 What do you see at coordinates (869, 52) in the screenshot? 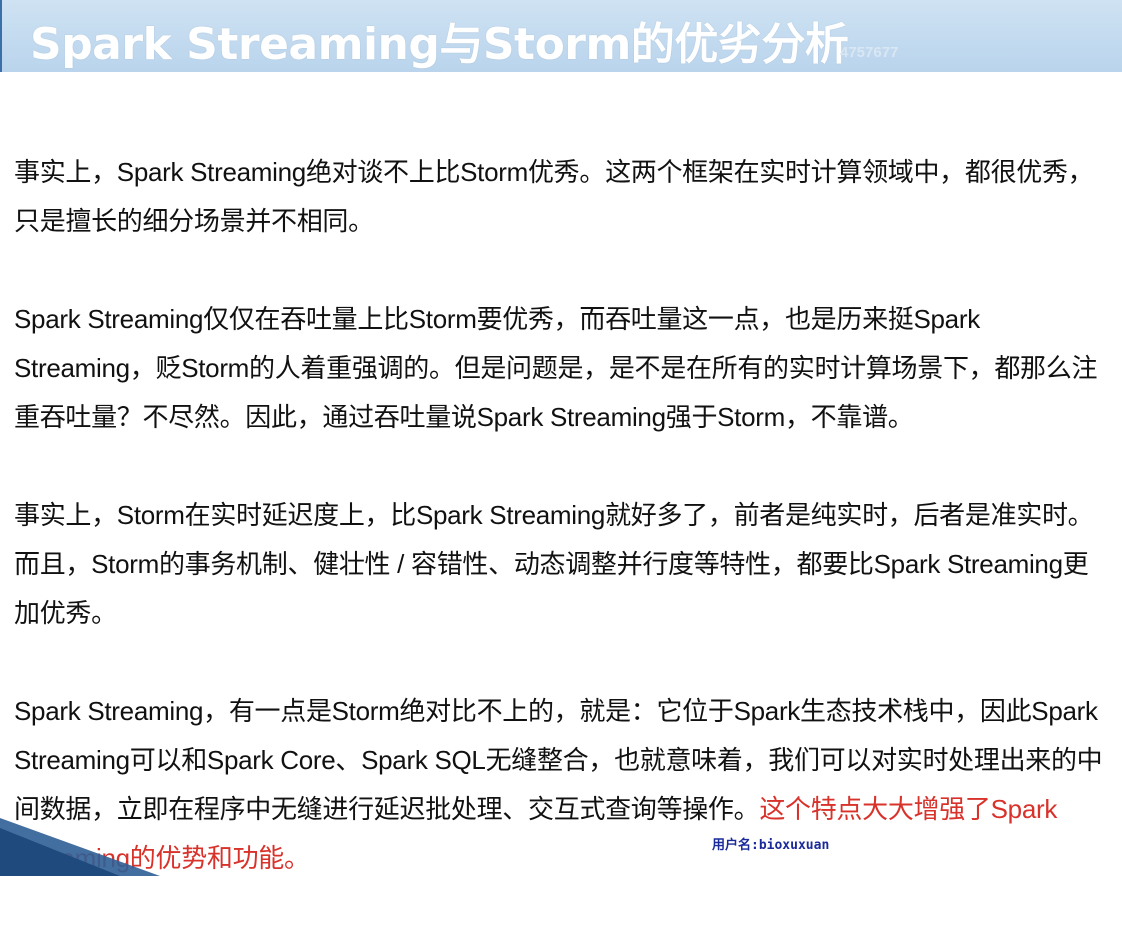
I see `title-watermark: 4757677` at bounding box center [869, 52].